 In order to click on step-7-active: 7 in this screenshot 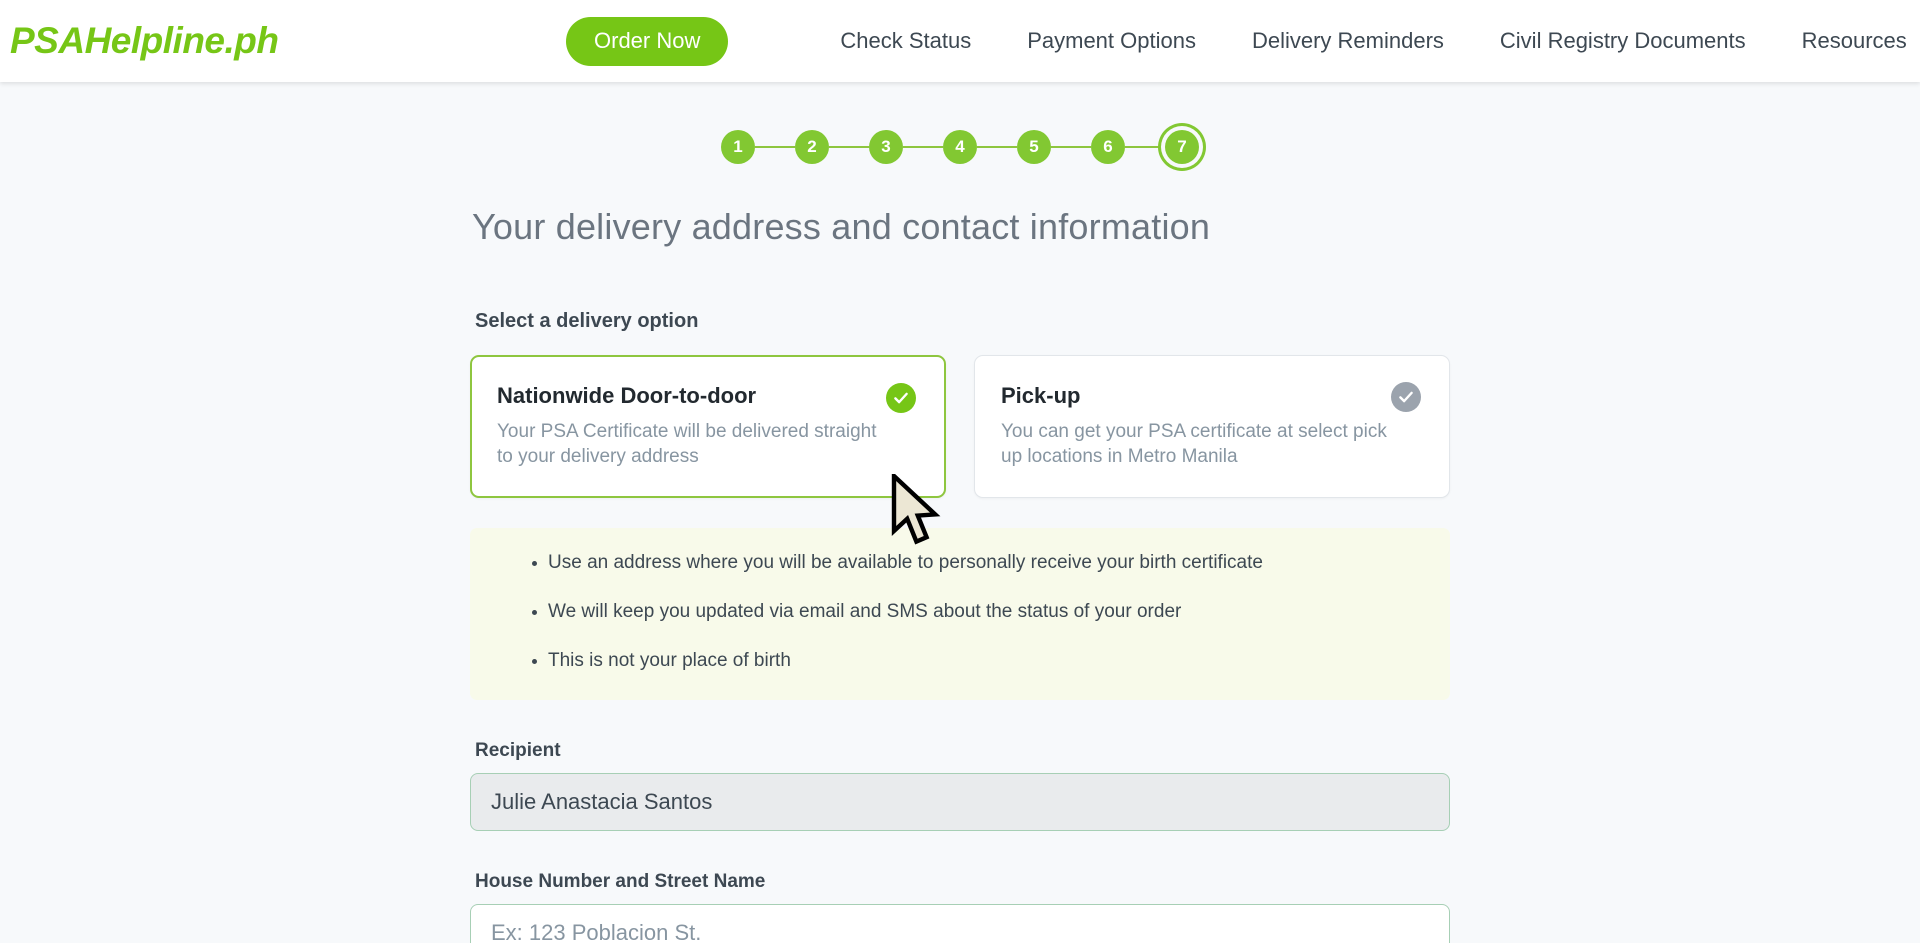, I will do `click(1182, 147)`.